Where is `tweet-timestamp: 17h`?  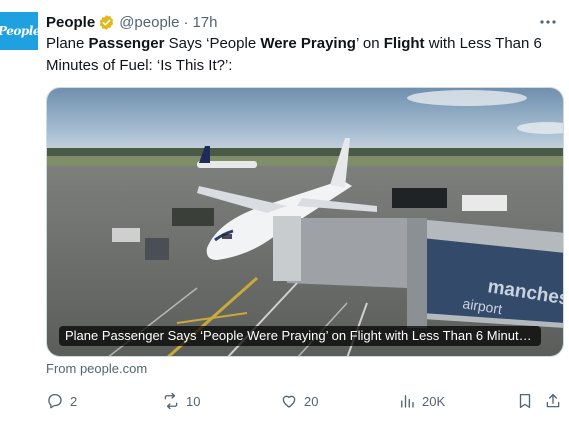 tweet-timestamp: 17h is located at coordinates (204, 22).